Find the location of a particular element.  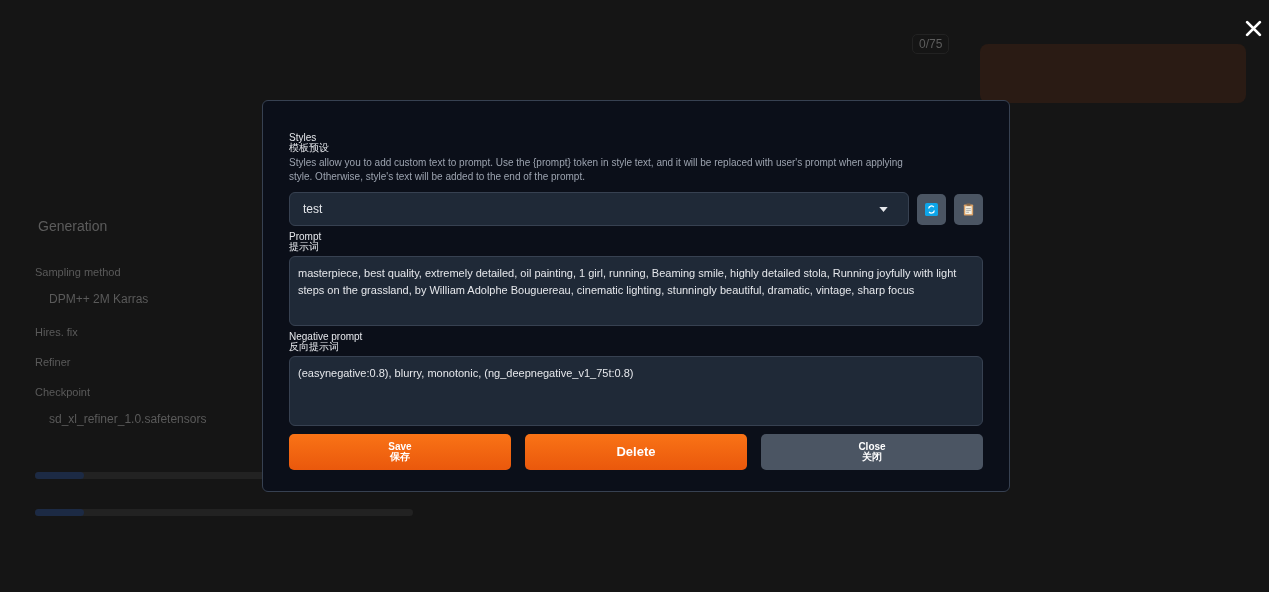

tab: Generation is located at coordinates (73, 226).